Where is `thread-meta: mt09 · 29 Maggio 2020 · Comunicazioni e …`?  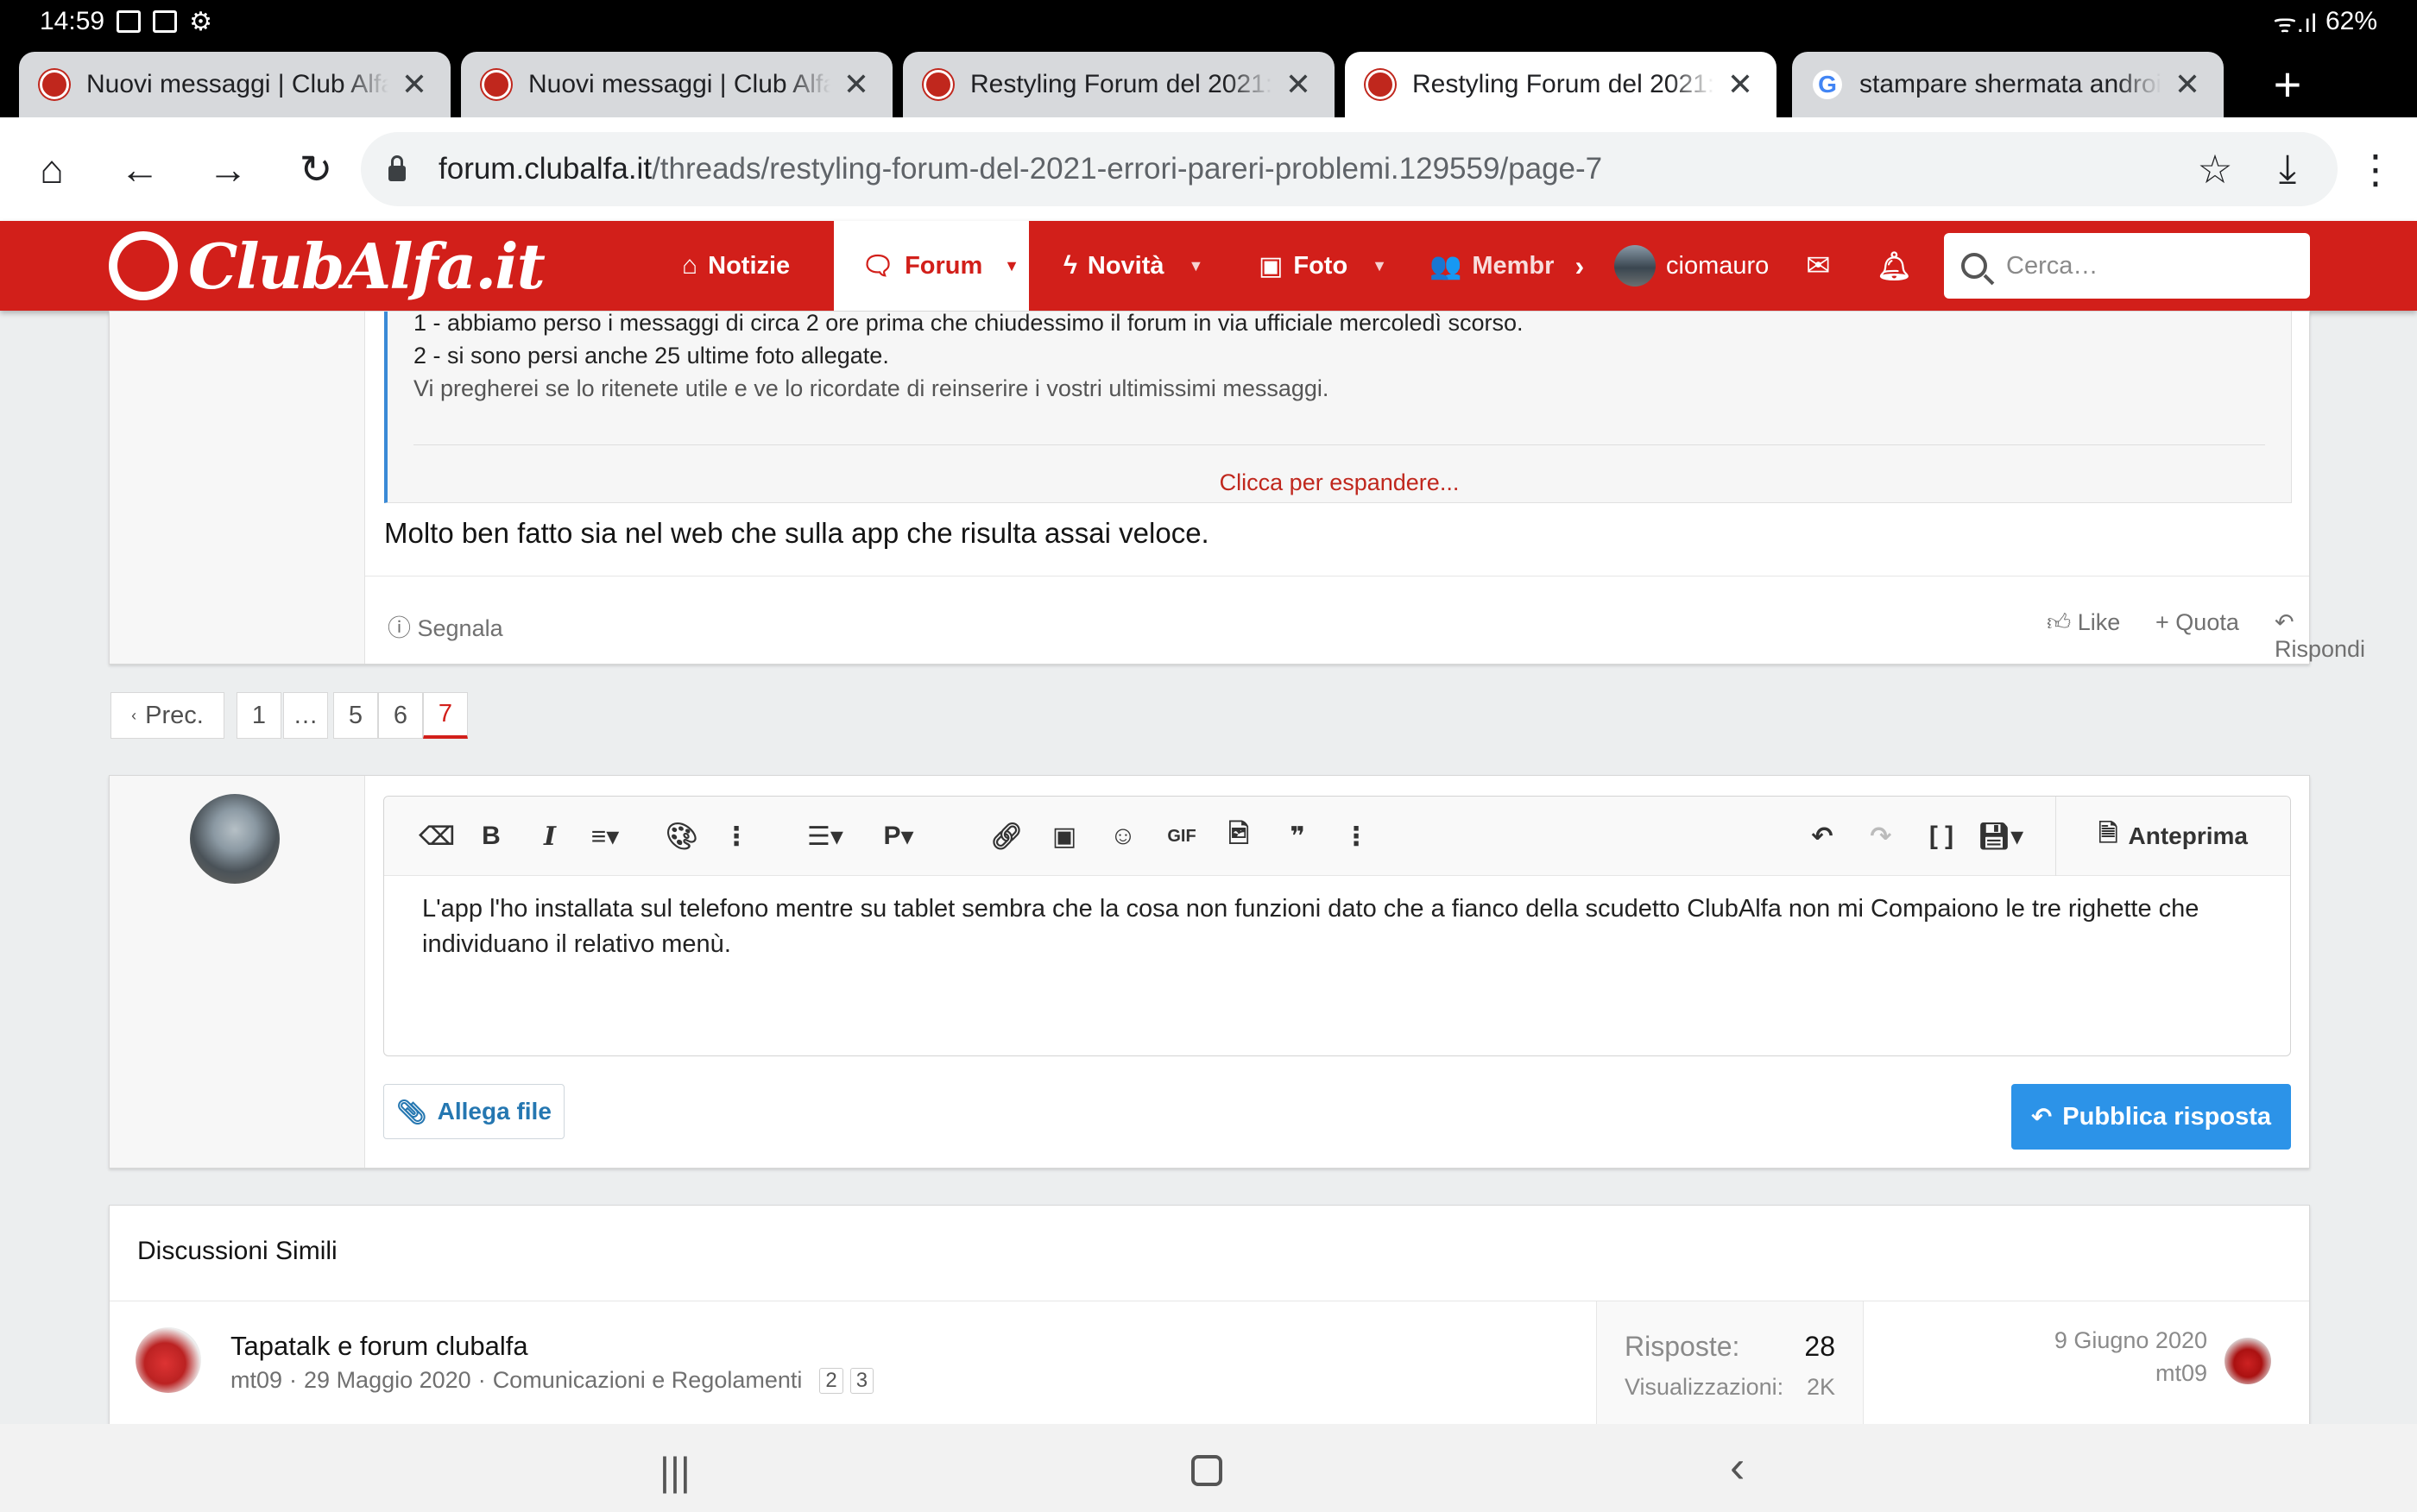
thread-meta: mt09 · 29 Maggio 2020 · Comunicazioni e … is located at coordinates (552, 1381).